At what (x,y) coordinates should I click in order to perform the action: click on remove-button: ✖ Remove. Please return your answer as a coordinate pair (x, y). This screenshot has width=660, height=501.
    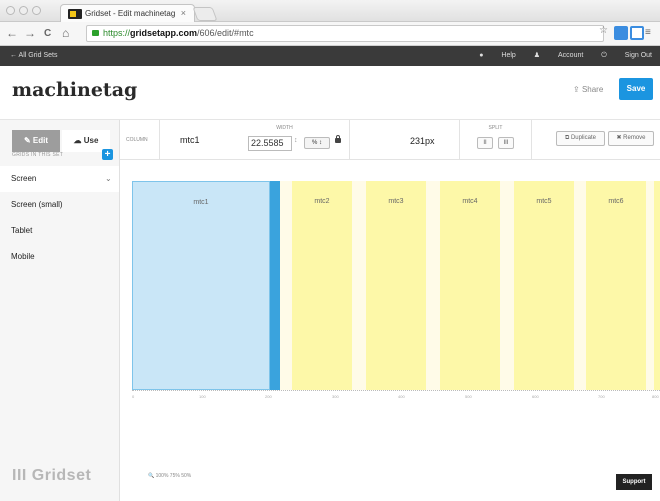
    Looking at the image, I should click on (631, 138).